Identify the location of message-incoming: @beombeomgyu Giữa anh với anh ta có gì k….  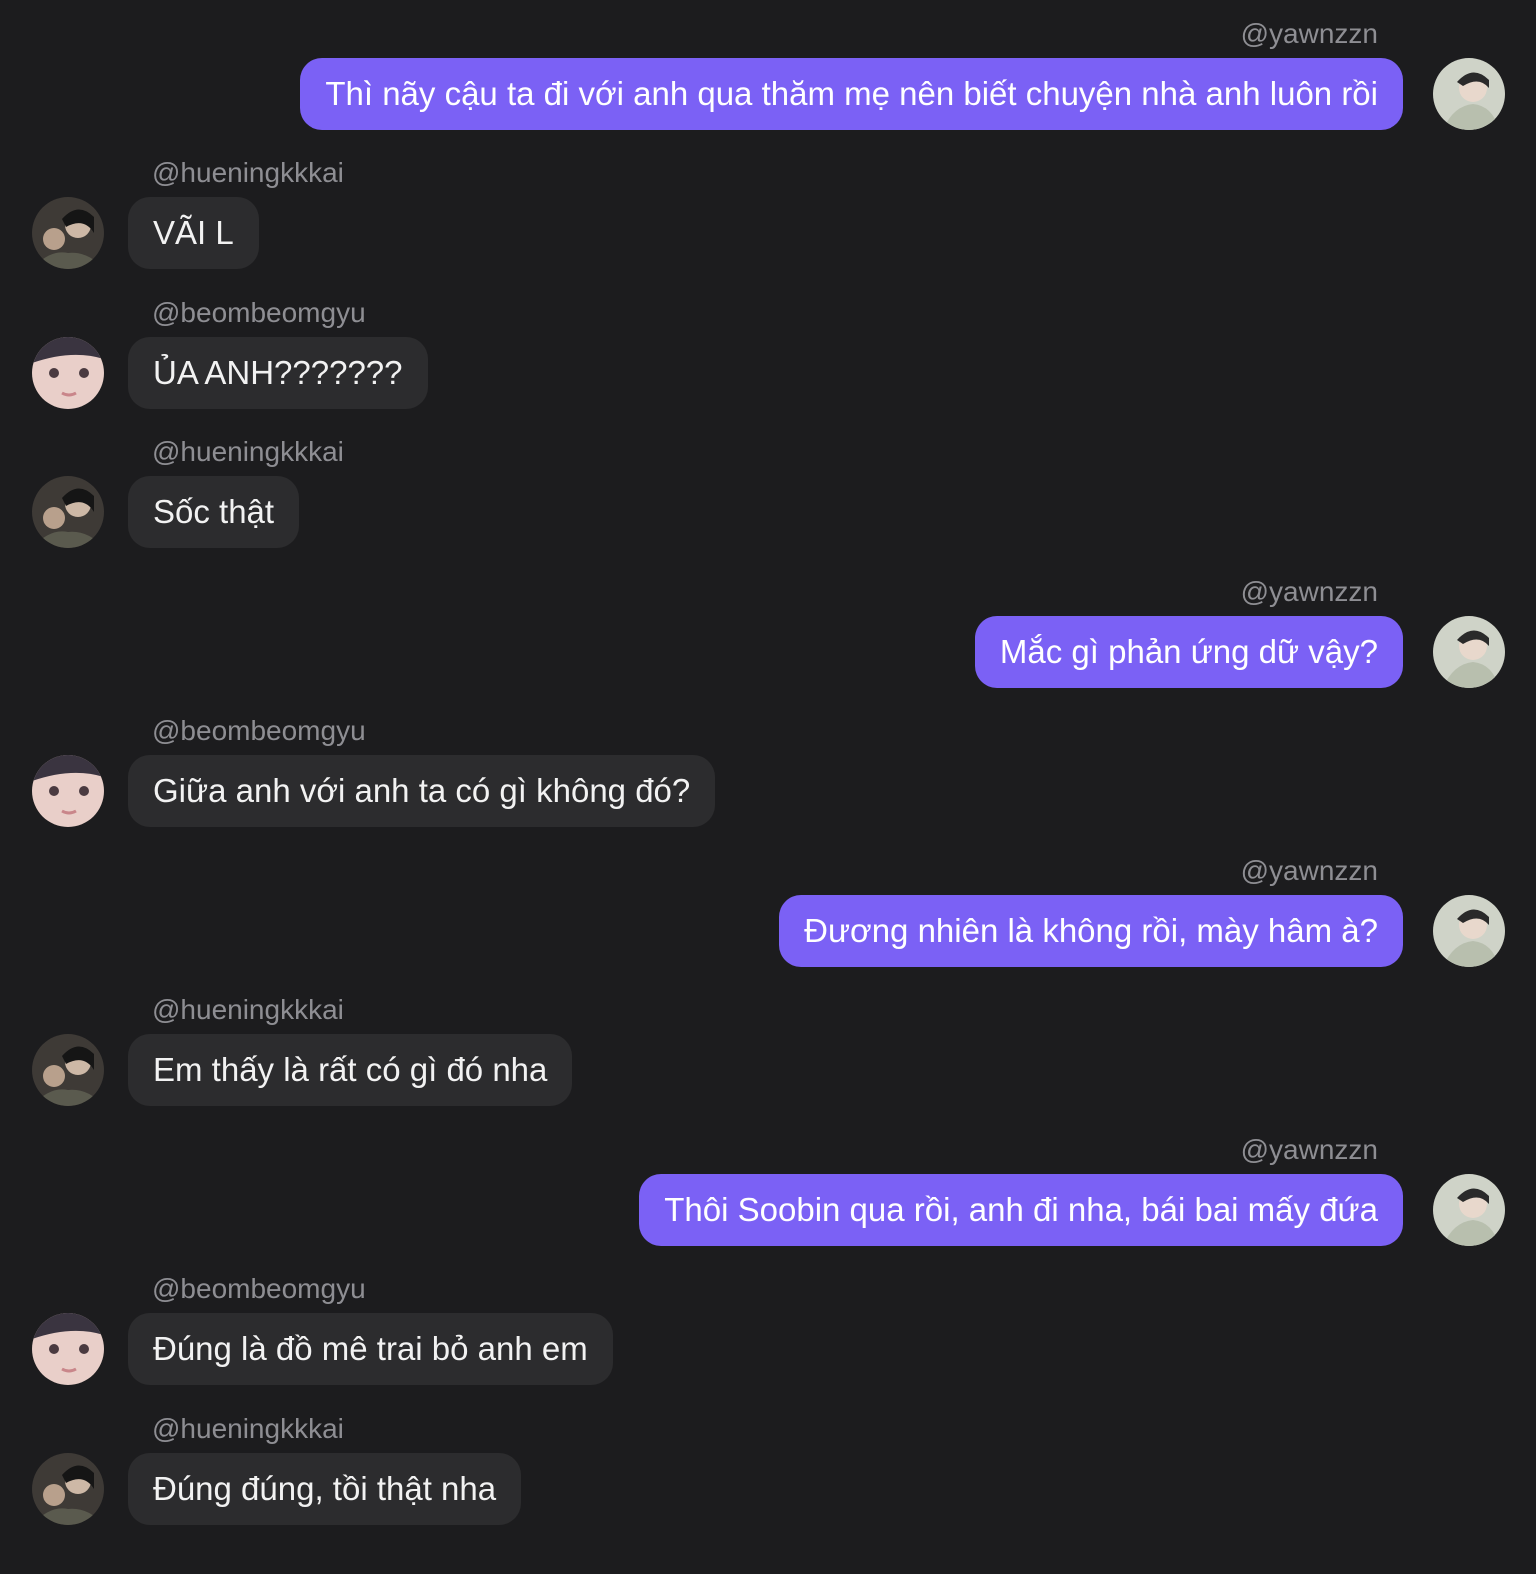
(768, 772).